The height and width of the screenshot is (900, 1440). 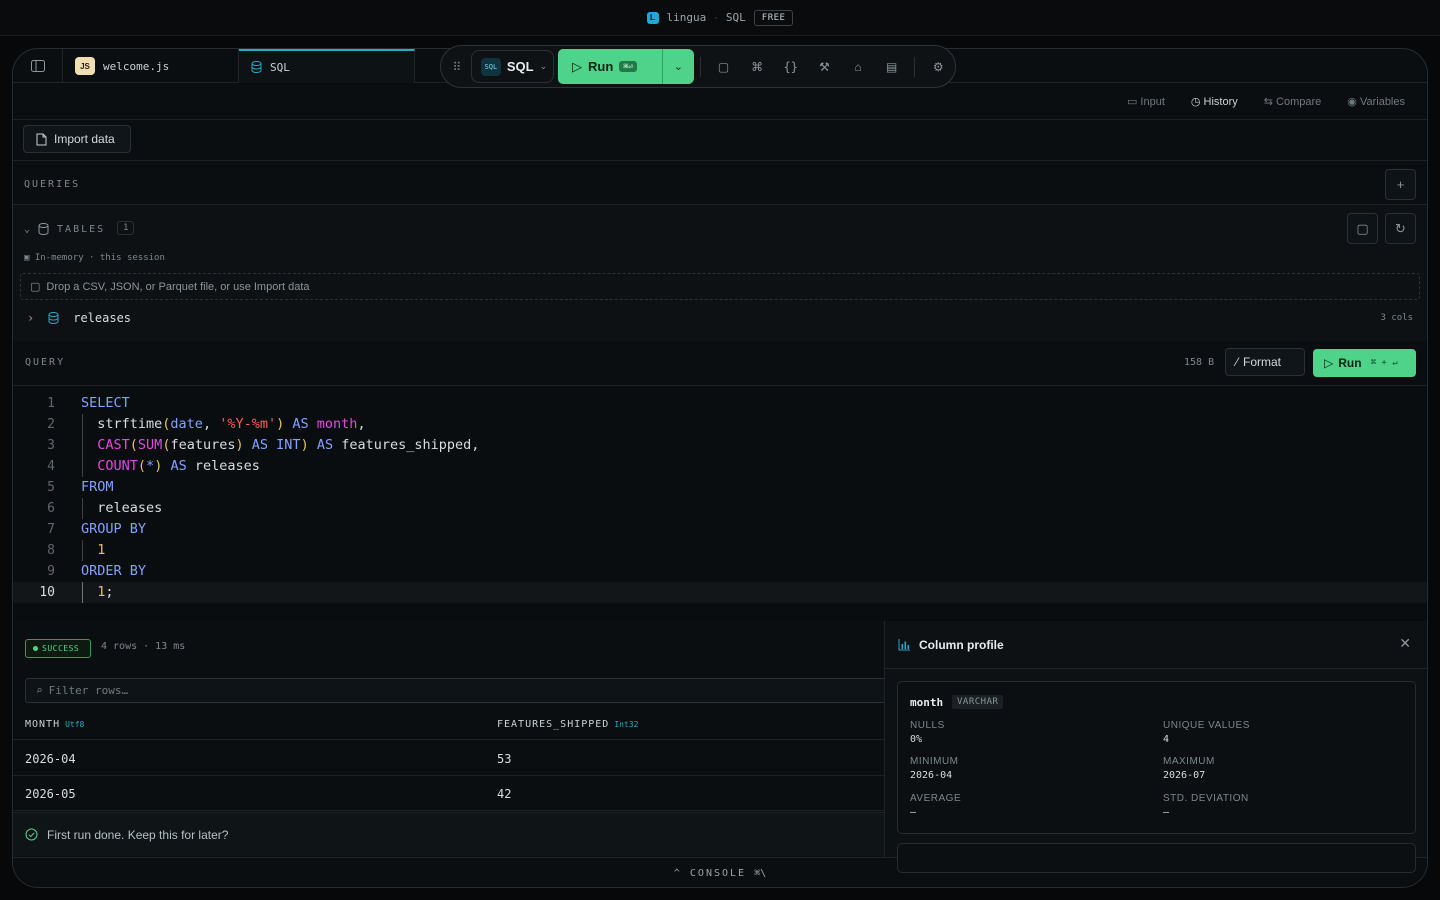 I want to click on right-nav: ▭ Input ◷ History ⇆ Compare ◉ Variables, so click(x=1266, y=101).